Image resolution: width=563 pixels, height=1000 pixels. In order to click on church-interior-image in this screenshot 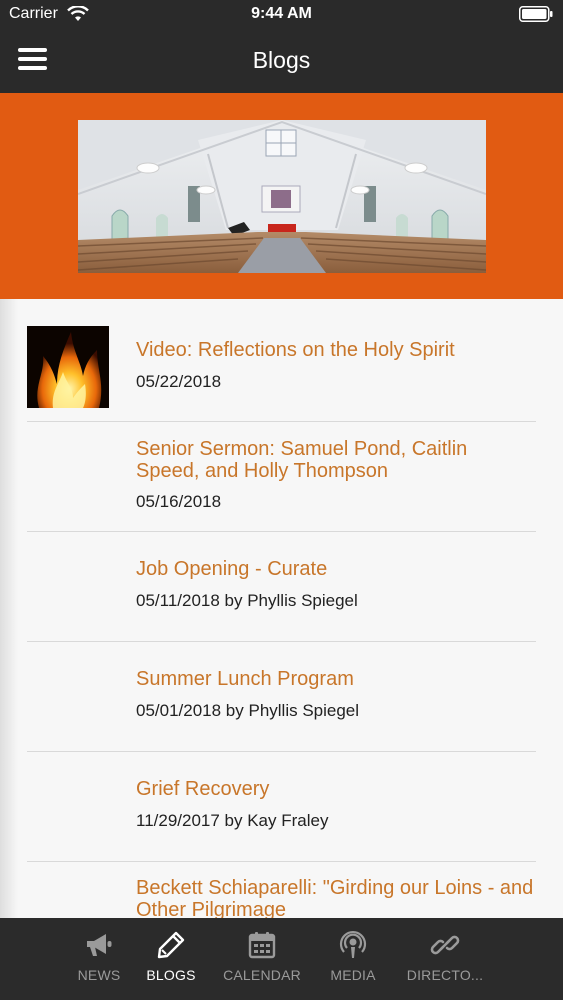, I will do `click(282, 196)`.